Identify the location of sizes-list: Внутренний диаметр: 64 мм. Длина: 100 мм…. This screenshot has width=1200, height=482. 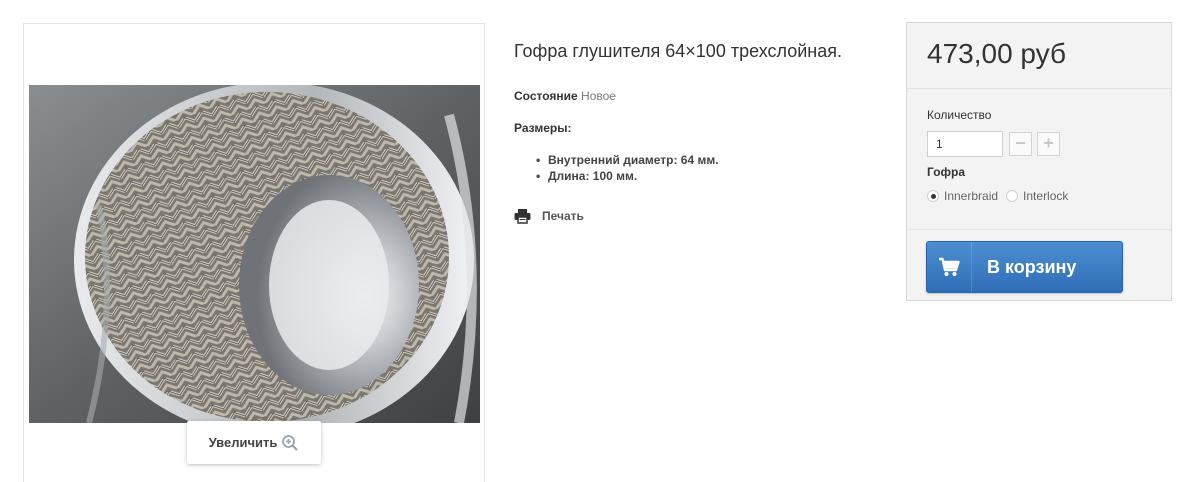
(626, 168).